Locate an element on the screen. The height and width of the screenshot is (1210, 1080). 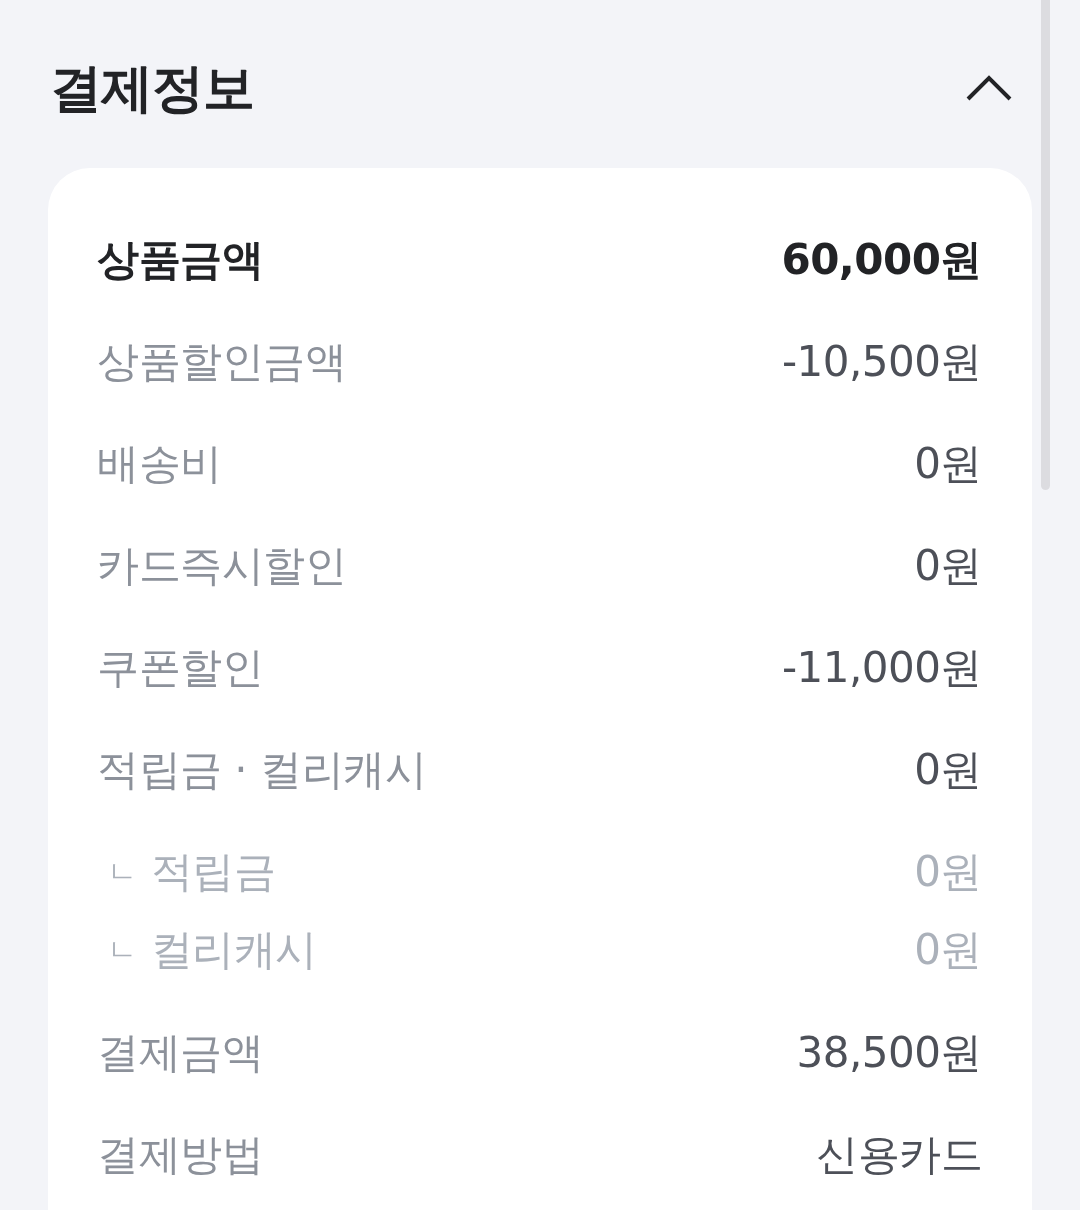
row-label: 적립금 is located at coordinates (212, 872).